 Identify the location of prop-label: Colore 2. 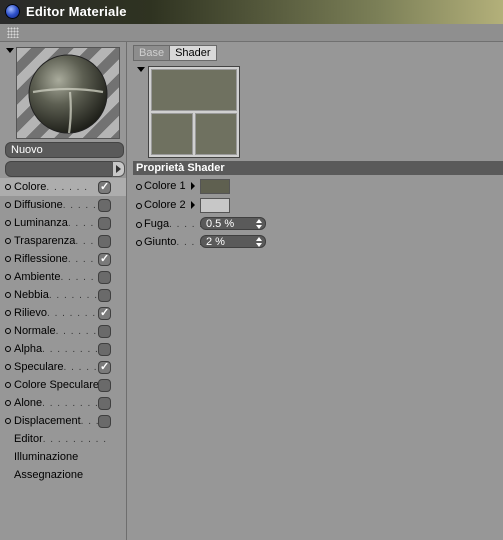
(165, 205).